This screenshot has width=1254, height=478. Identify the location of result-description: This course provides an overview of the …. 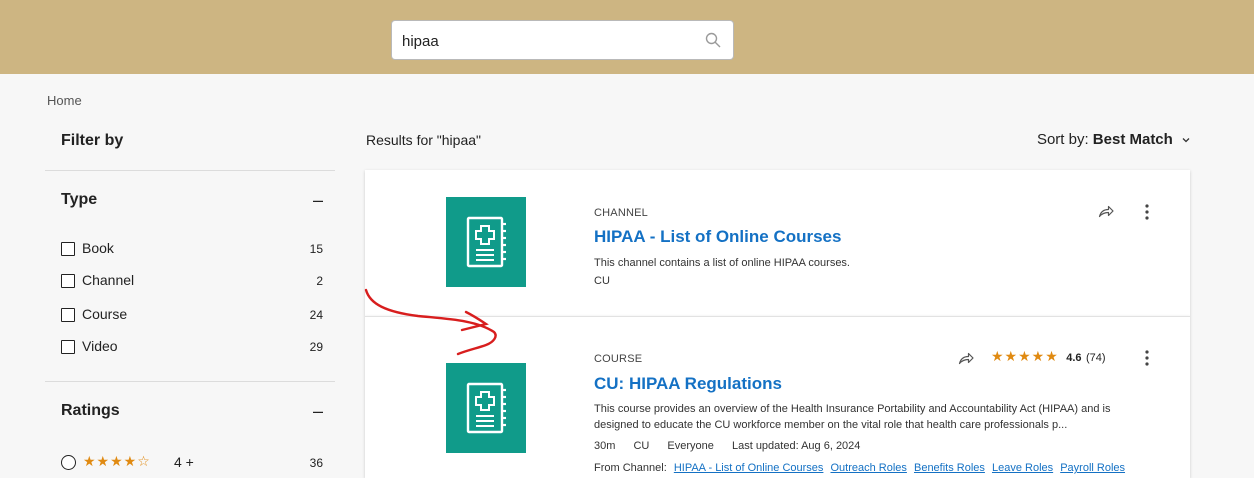
(852, 417).